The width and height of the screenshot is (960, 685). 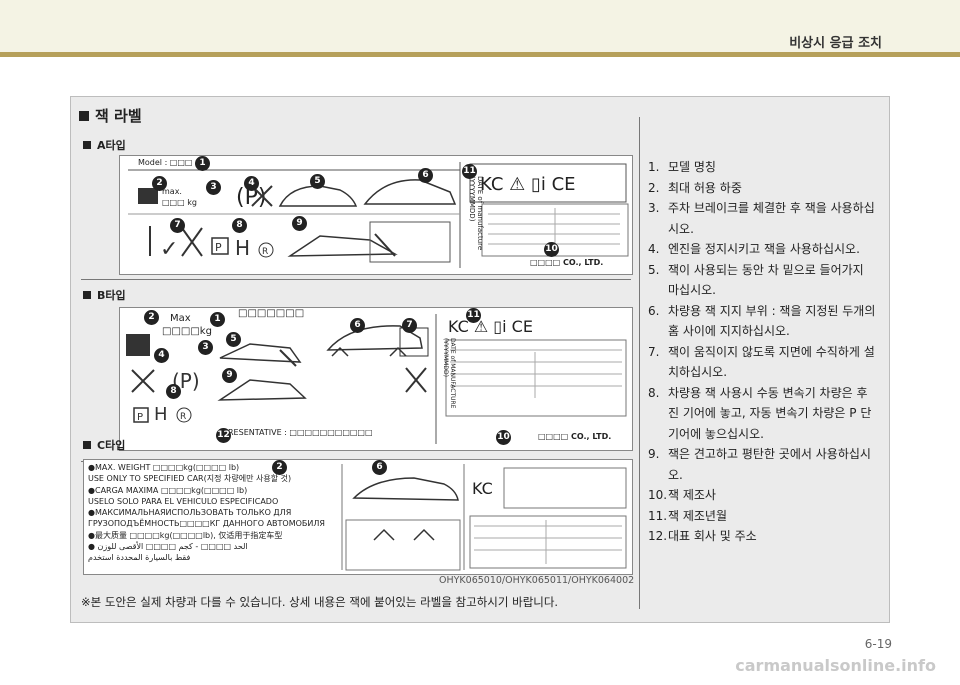 What do you see at coordinates (761, 362) in the screenshot?
I see `list-item: 7. 잭이 움직이지 않도록 지면에 수직하게 설치하십시오.` at bounding box center [761, 362].